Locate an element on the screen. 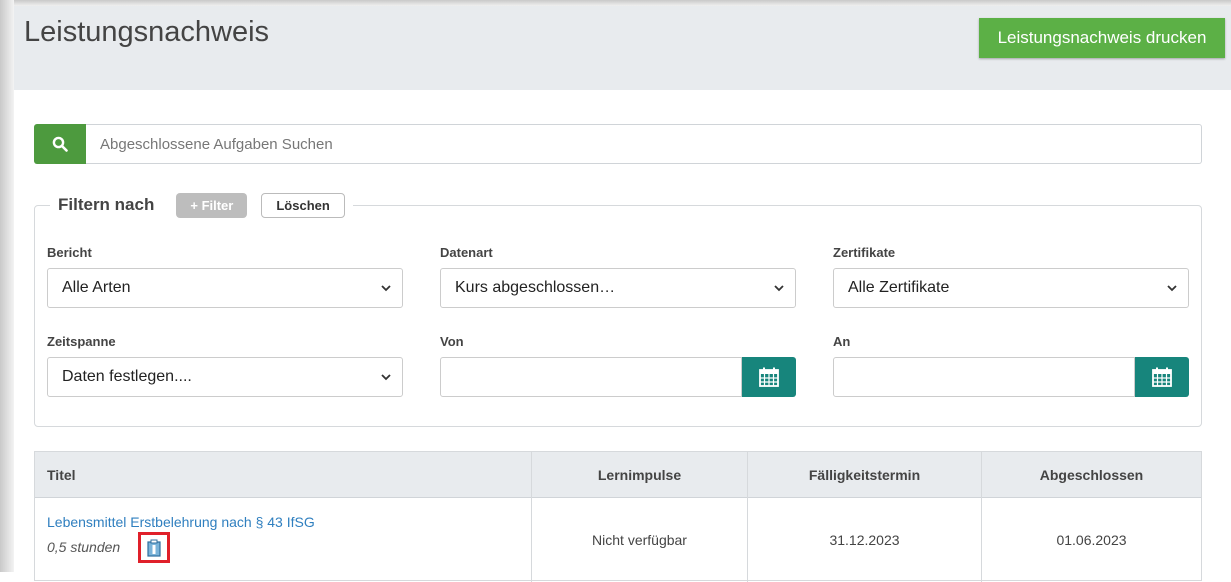 This screenshot has height=582, width=1231. document-icon is located at coordinates (154, 548).